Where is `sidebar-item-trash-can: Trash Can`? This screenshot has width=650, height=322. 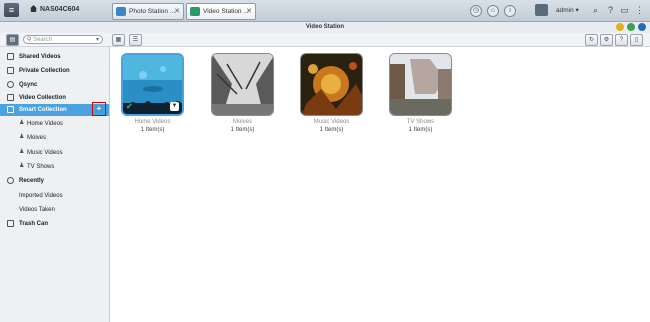 sidebar-item-trash-can: Trash Can is located at coordinates (54, 224).